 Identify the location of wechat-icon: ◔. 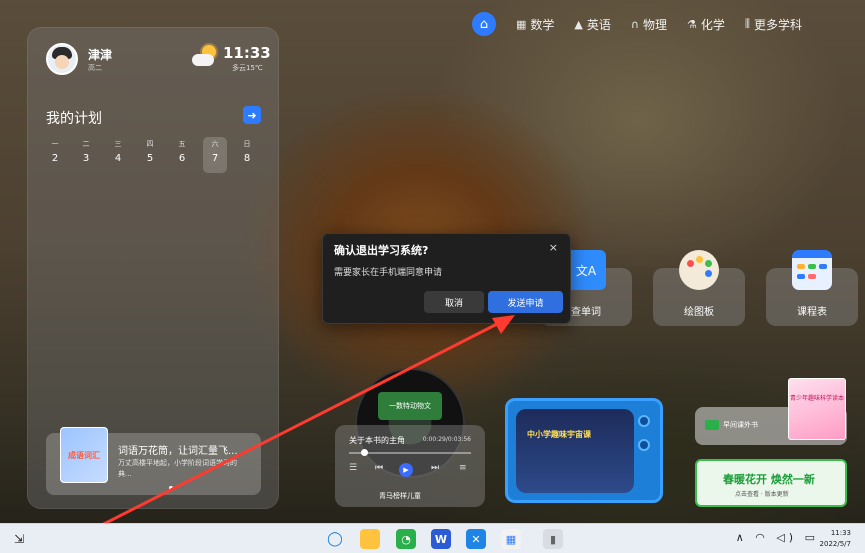
(406, 539).